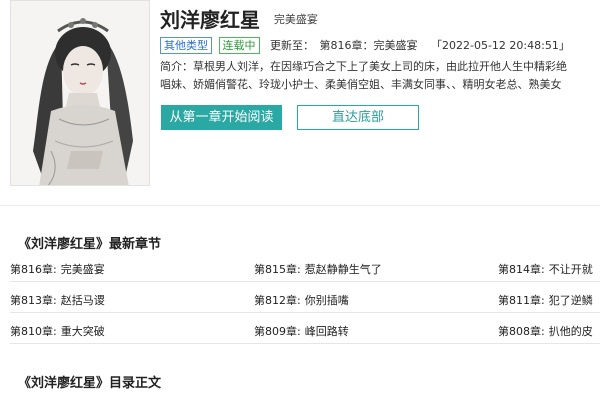  What do you see at coordinates (570, 331) in the screenshot?
I see `chapter-name: 扒他的皮` at bounding box center [570, 331].